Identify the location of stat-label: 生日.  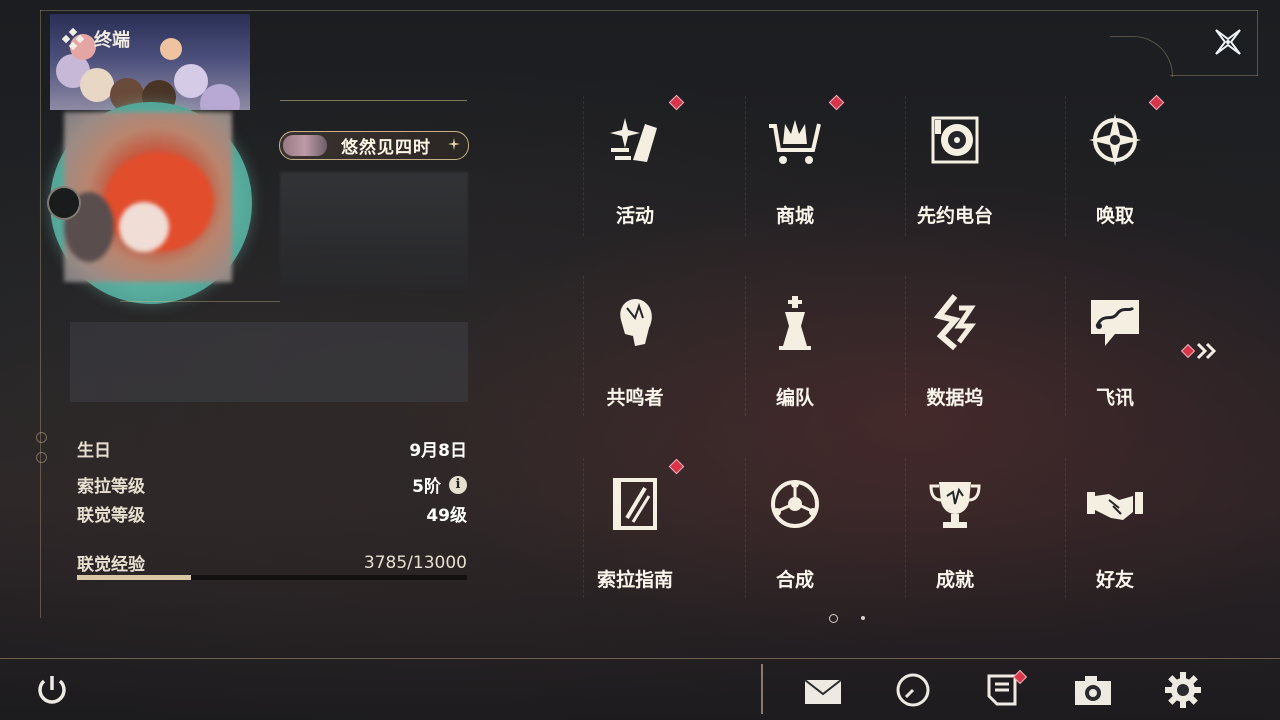
(94, 451).